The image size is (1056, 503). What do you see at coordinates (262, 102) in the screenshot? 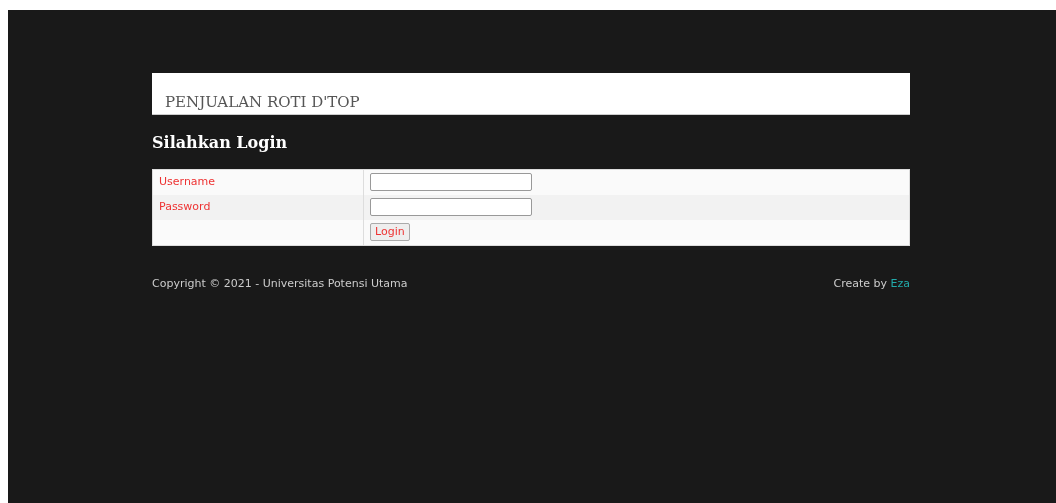
I see `site-title: PENJUALAN ROTI D'TOP` at bounding box center [262, 102].